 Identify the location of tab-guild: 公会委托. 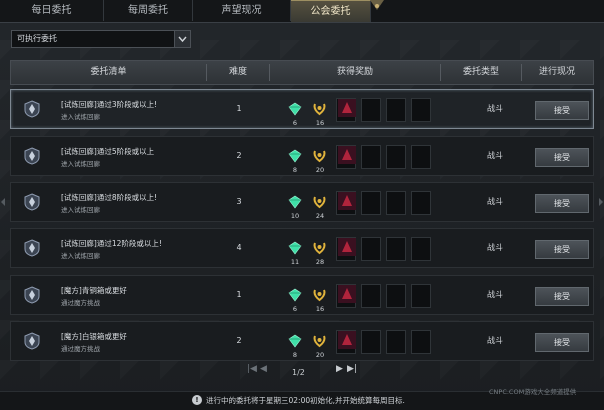
(331, 11).